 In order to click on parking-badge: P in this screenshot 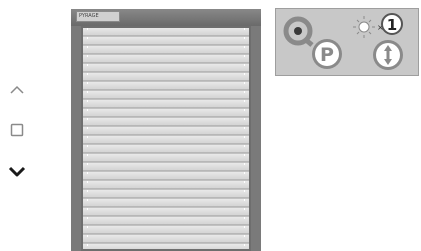, I will do `click(327, 55)`.